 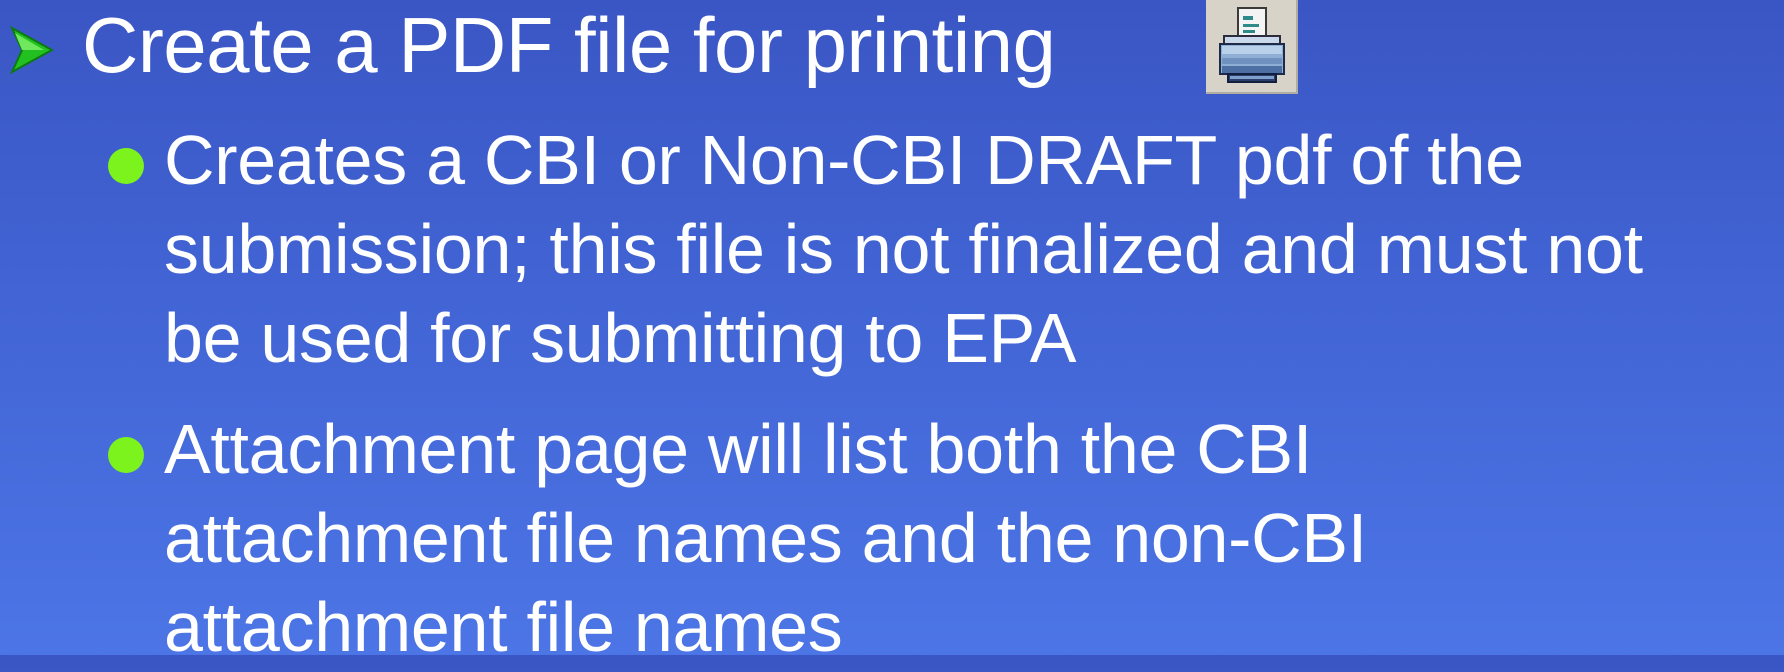 What do you see at coordinates (503, 627) in the screenshot?
I see `bullet-line: attachment file names` at bounding box center [503, 627].